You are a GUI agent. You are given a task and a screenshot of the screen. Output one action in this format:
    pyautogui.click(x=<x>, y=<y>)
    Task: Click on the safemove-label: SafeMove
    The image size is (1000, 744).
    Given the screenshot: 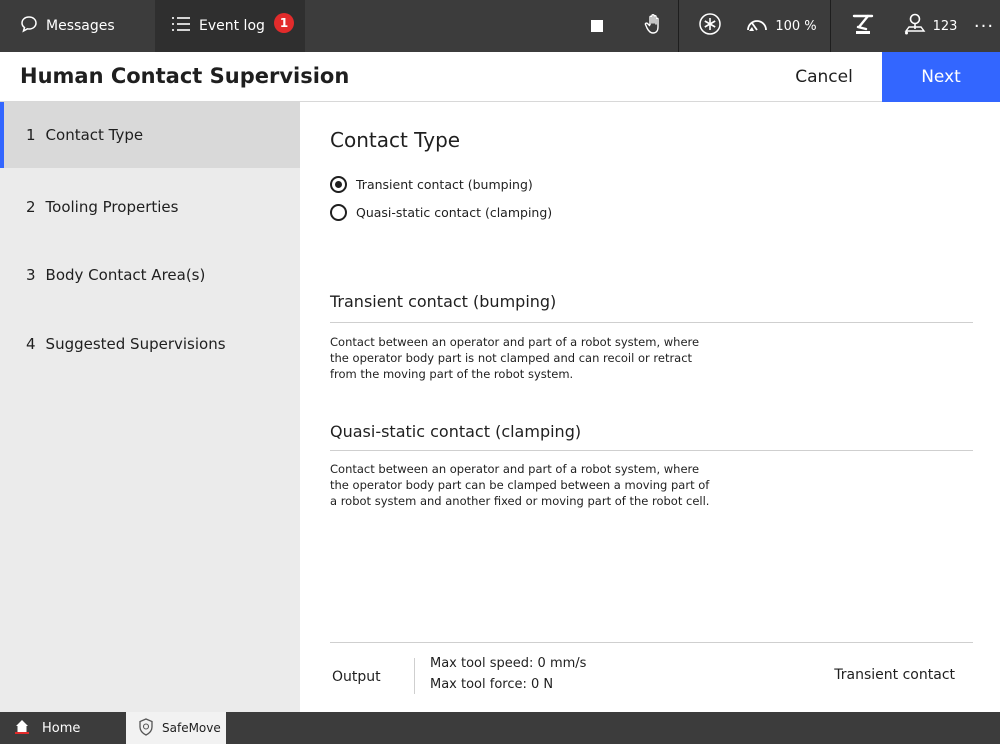 What is the action you would take?
    pyautogui.click(x=191, y=728)
    